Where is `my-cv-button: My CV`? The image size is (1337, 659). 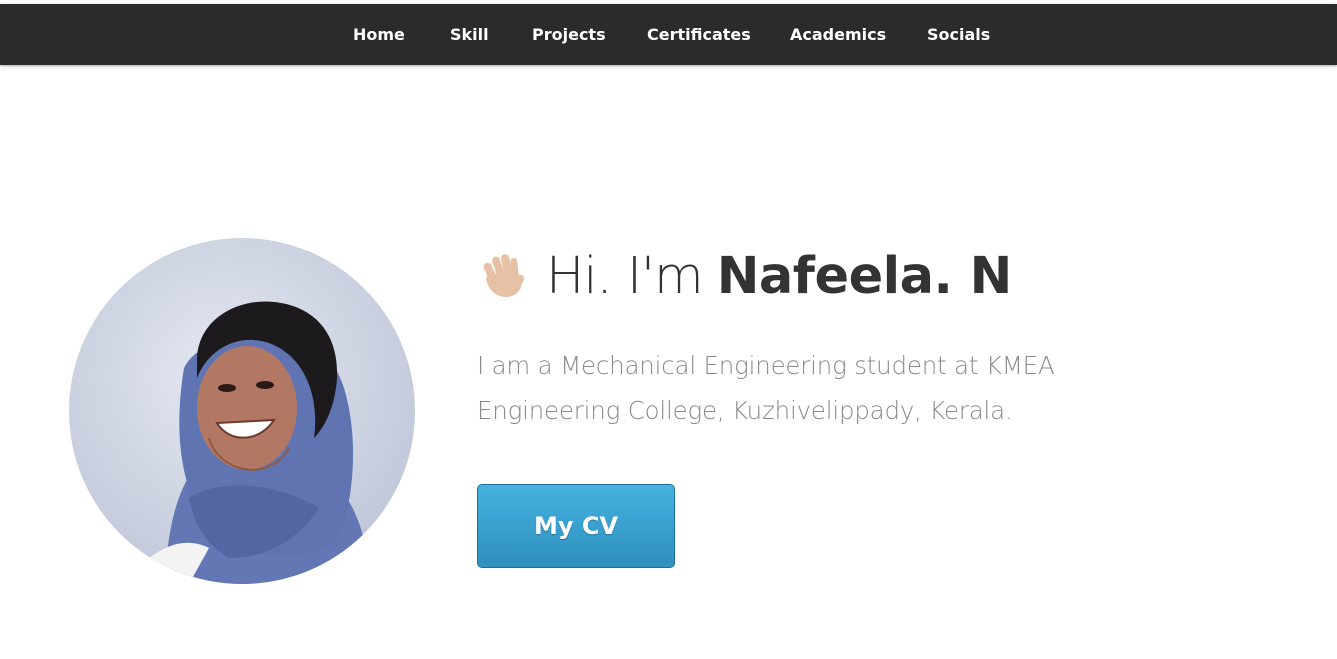
my-cv-button: My CV is located at coordinates (576, 526).